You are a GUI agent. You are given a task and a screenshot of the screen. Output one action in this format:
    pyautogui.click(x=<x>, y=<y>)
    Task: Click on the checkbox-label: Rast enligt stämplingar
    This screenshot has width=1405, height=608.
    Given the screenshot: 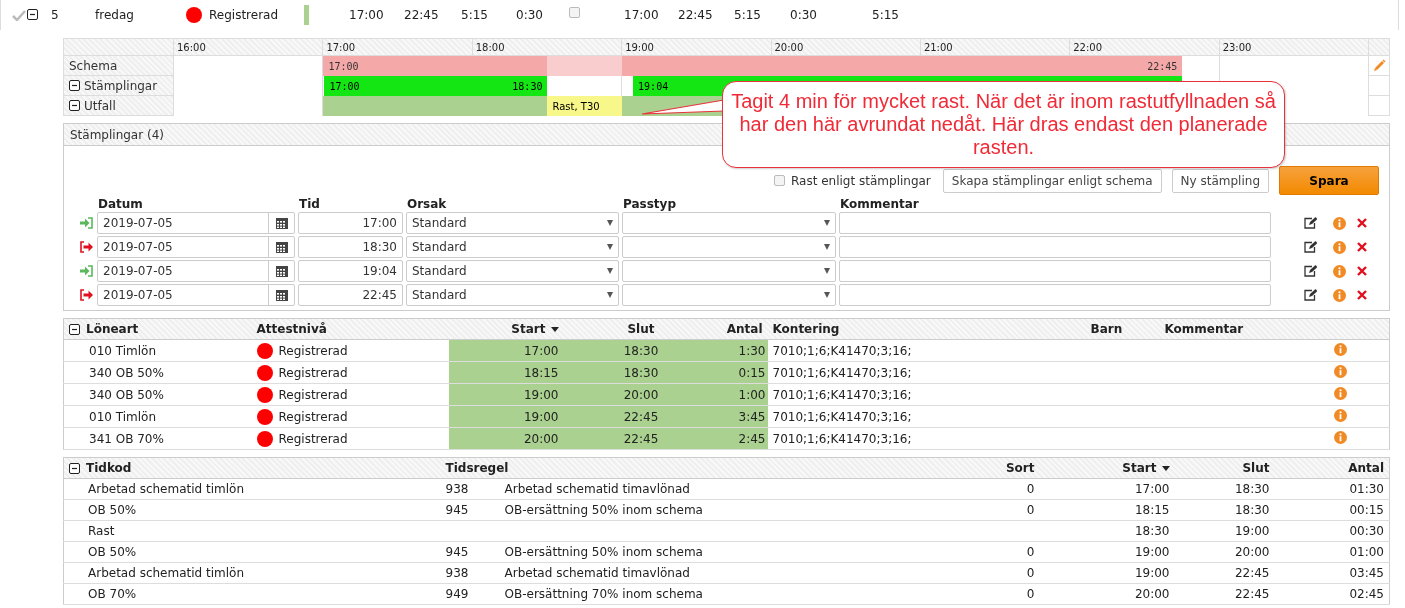 What is the action you would take?
    pyautogui.click(x=861, y=180)
    